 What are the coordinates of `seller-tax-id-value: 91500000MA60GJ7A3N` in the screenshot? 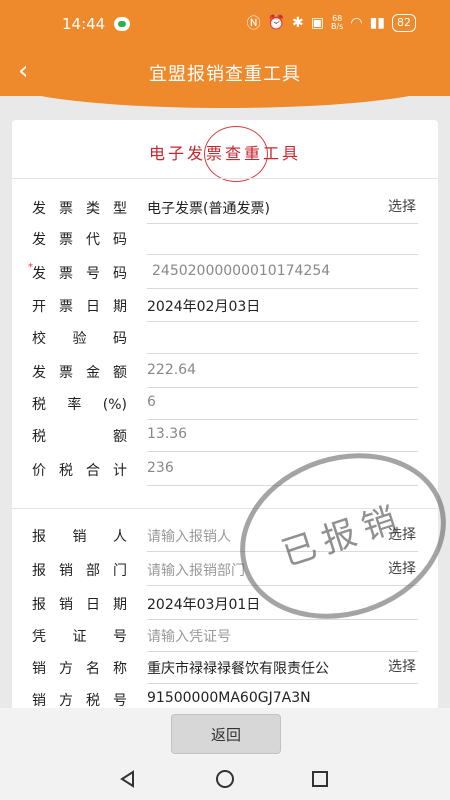 It's located at (272, 698).